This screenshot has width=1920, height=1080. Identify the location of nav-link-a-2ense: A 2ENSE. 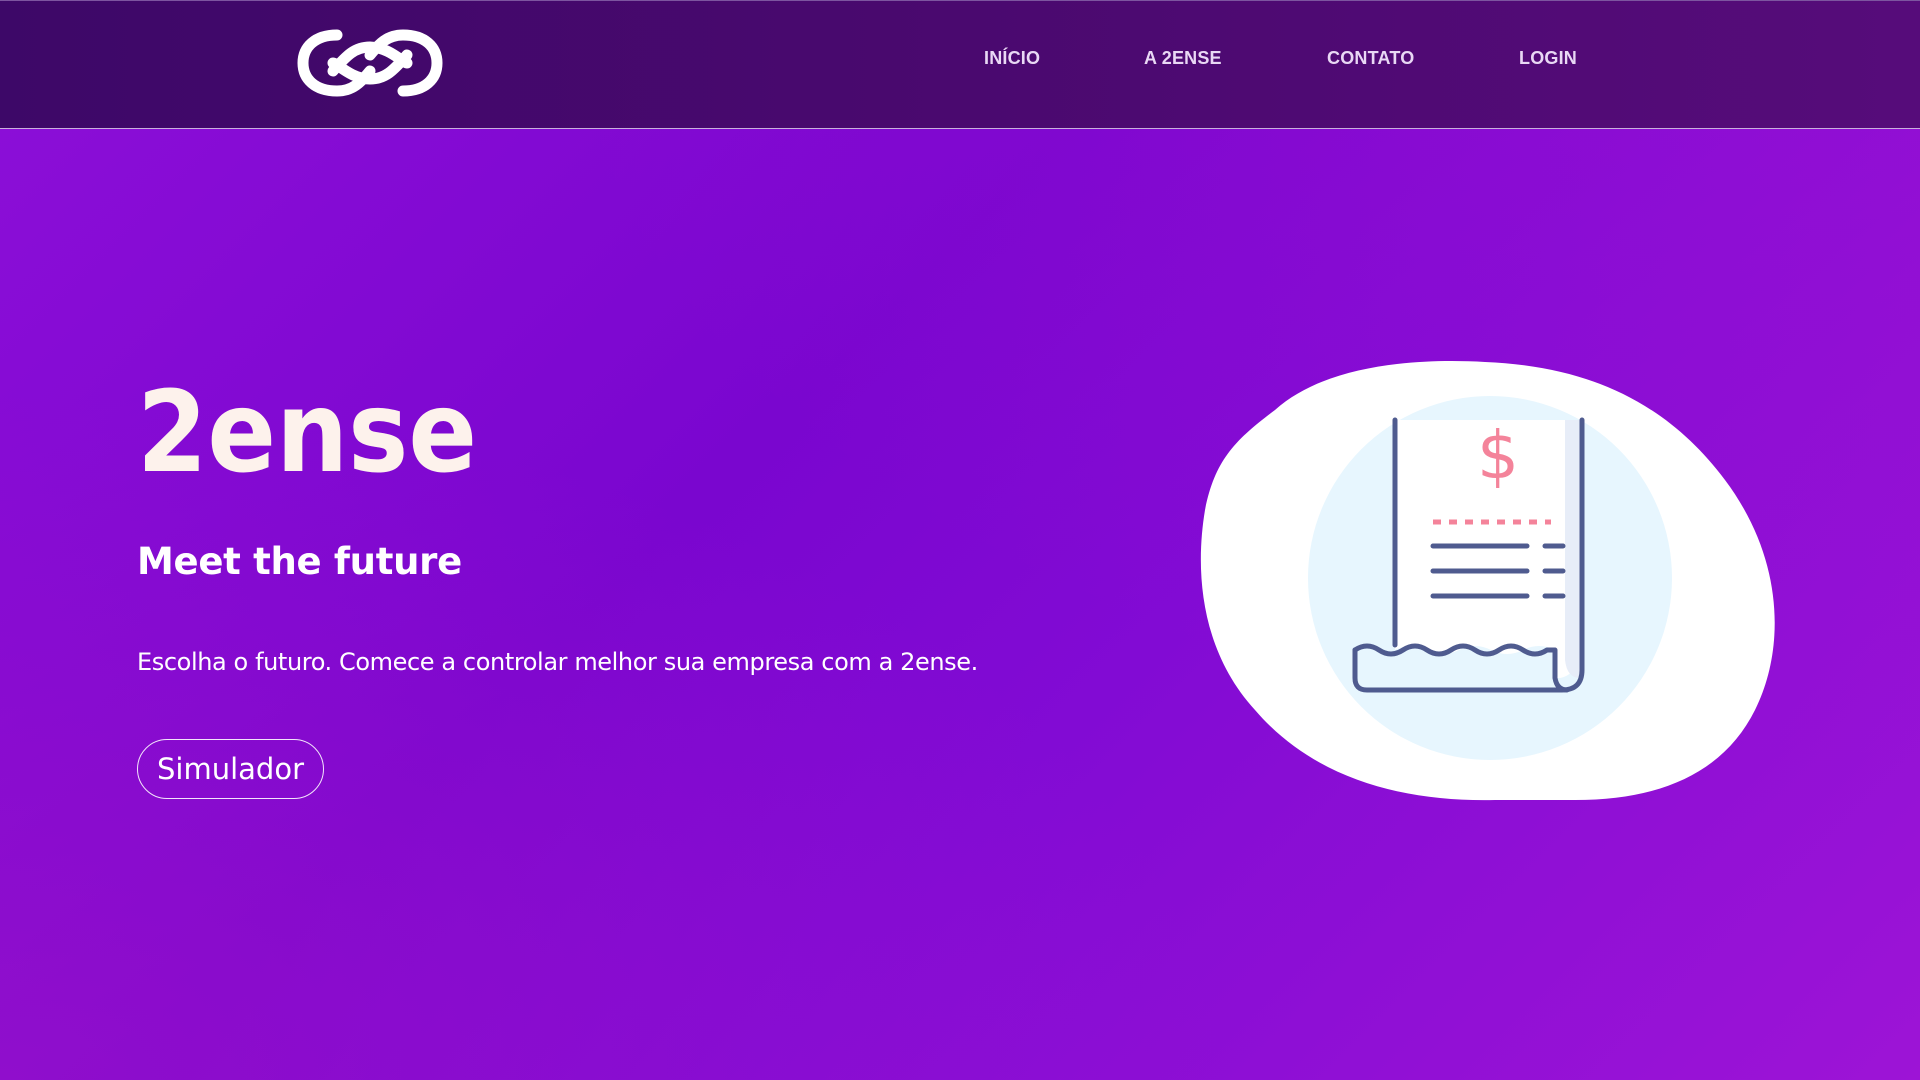
(1183, 58).